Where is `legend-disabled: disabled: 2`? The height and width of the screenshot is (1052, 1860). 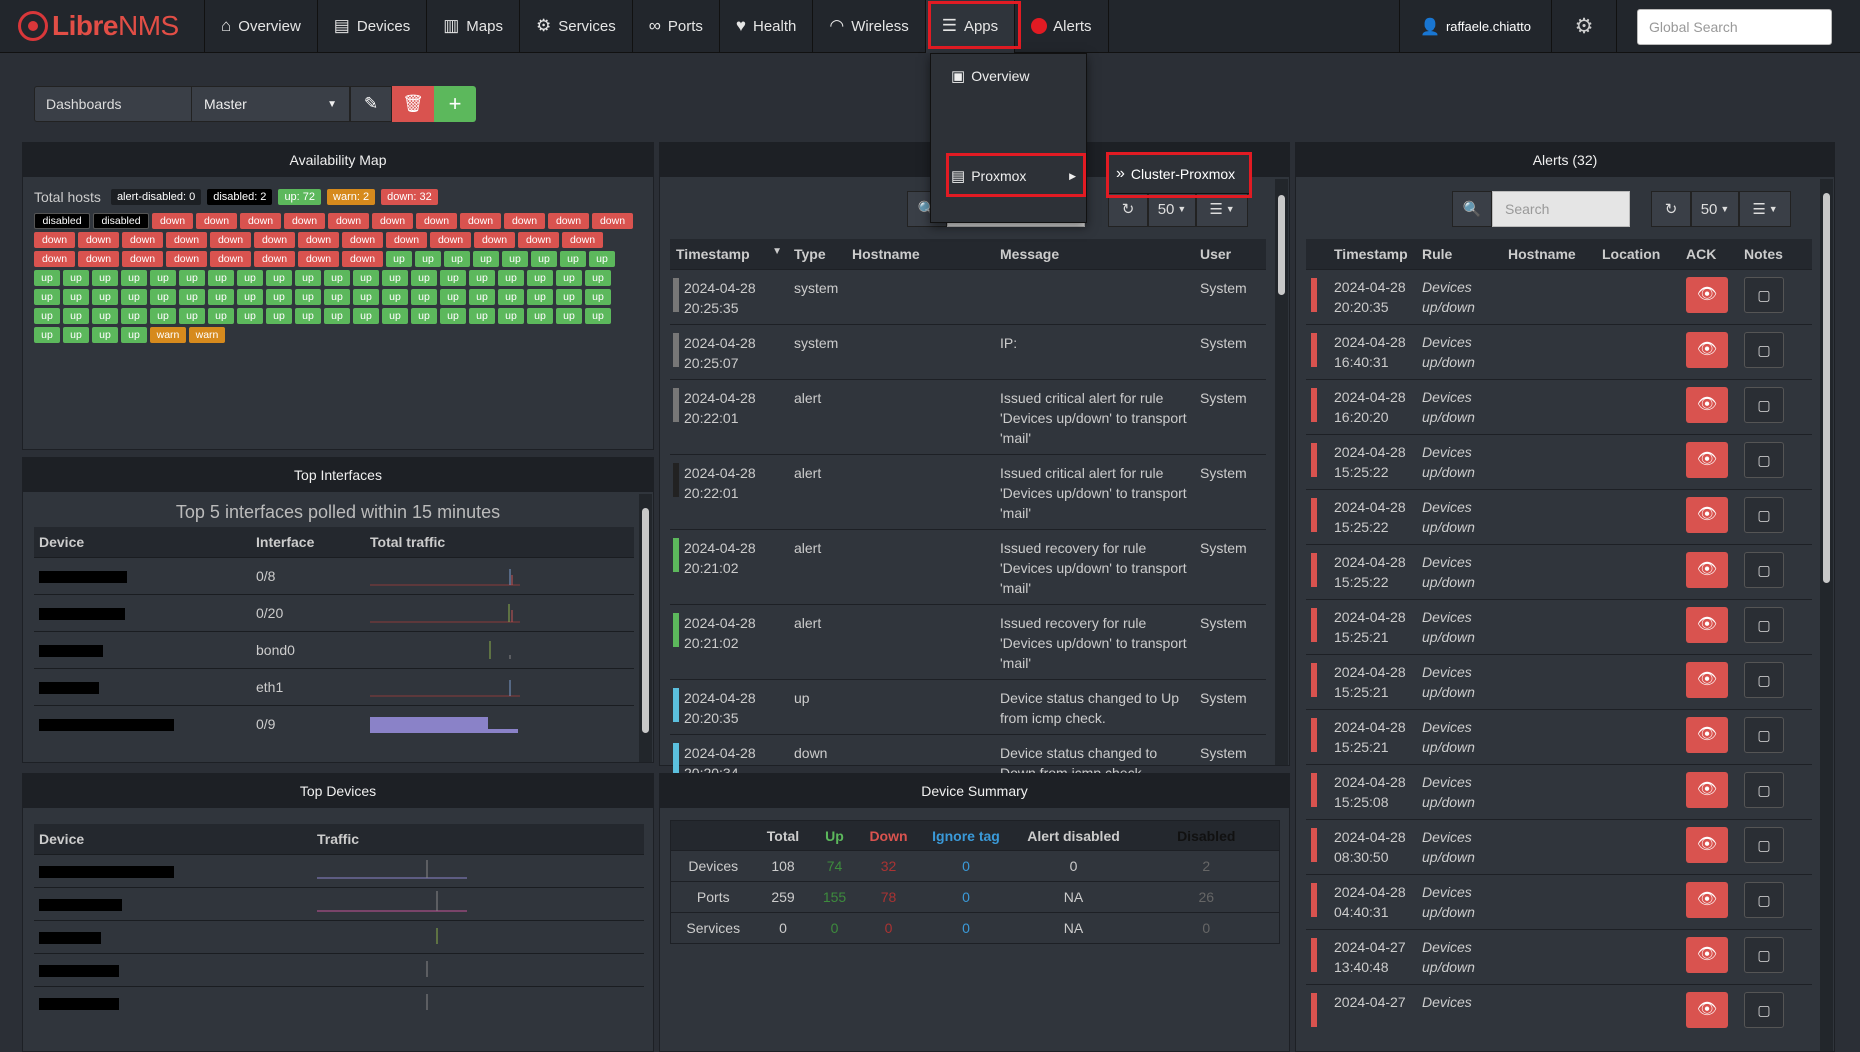 legend-disabled: disabled: 2 is located at coordinates (240, 197).